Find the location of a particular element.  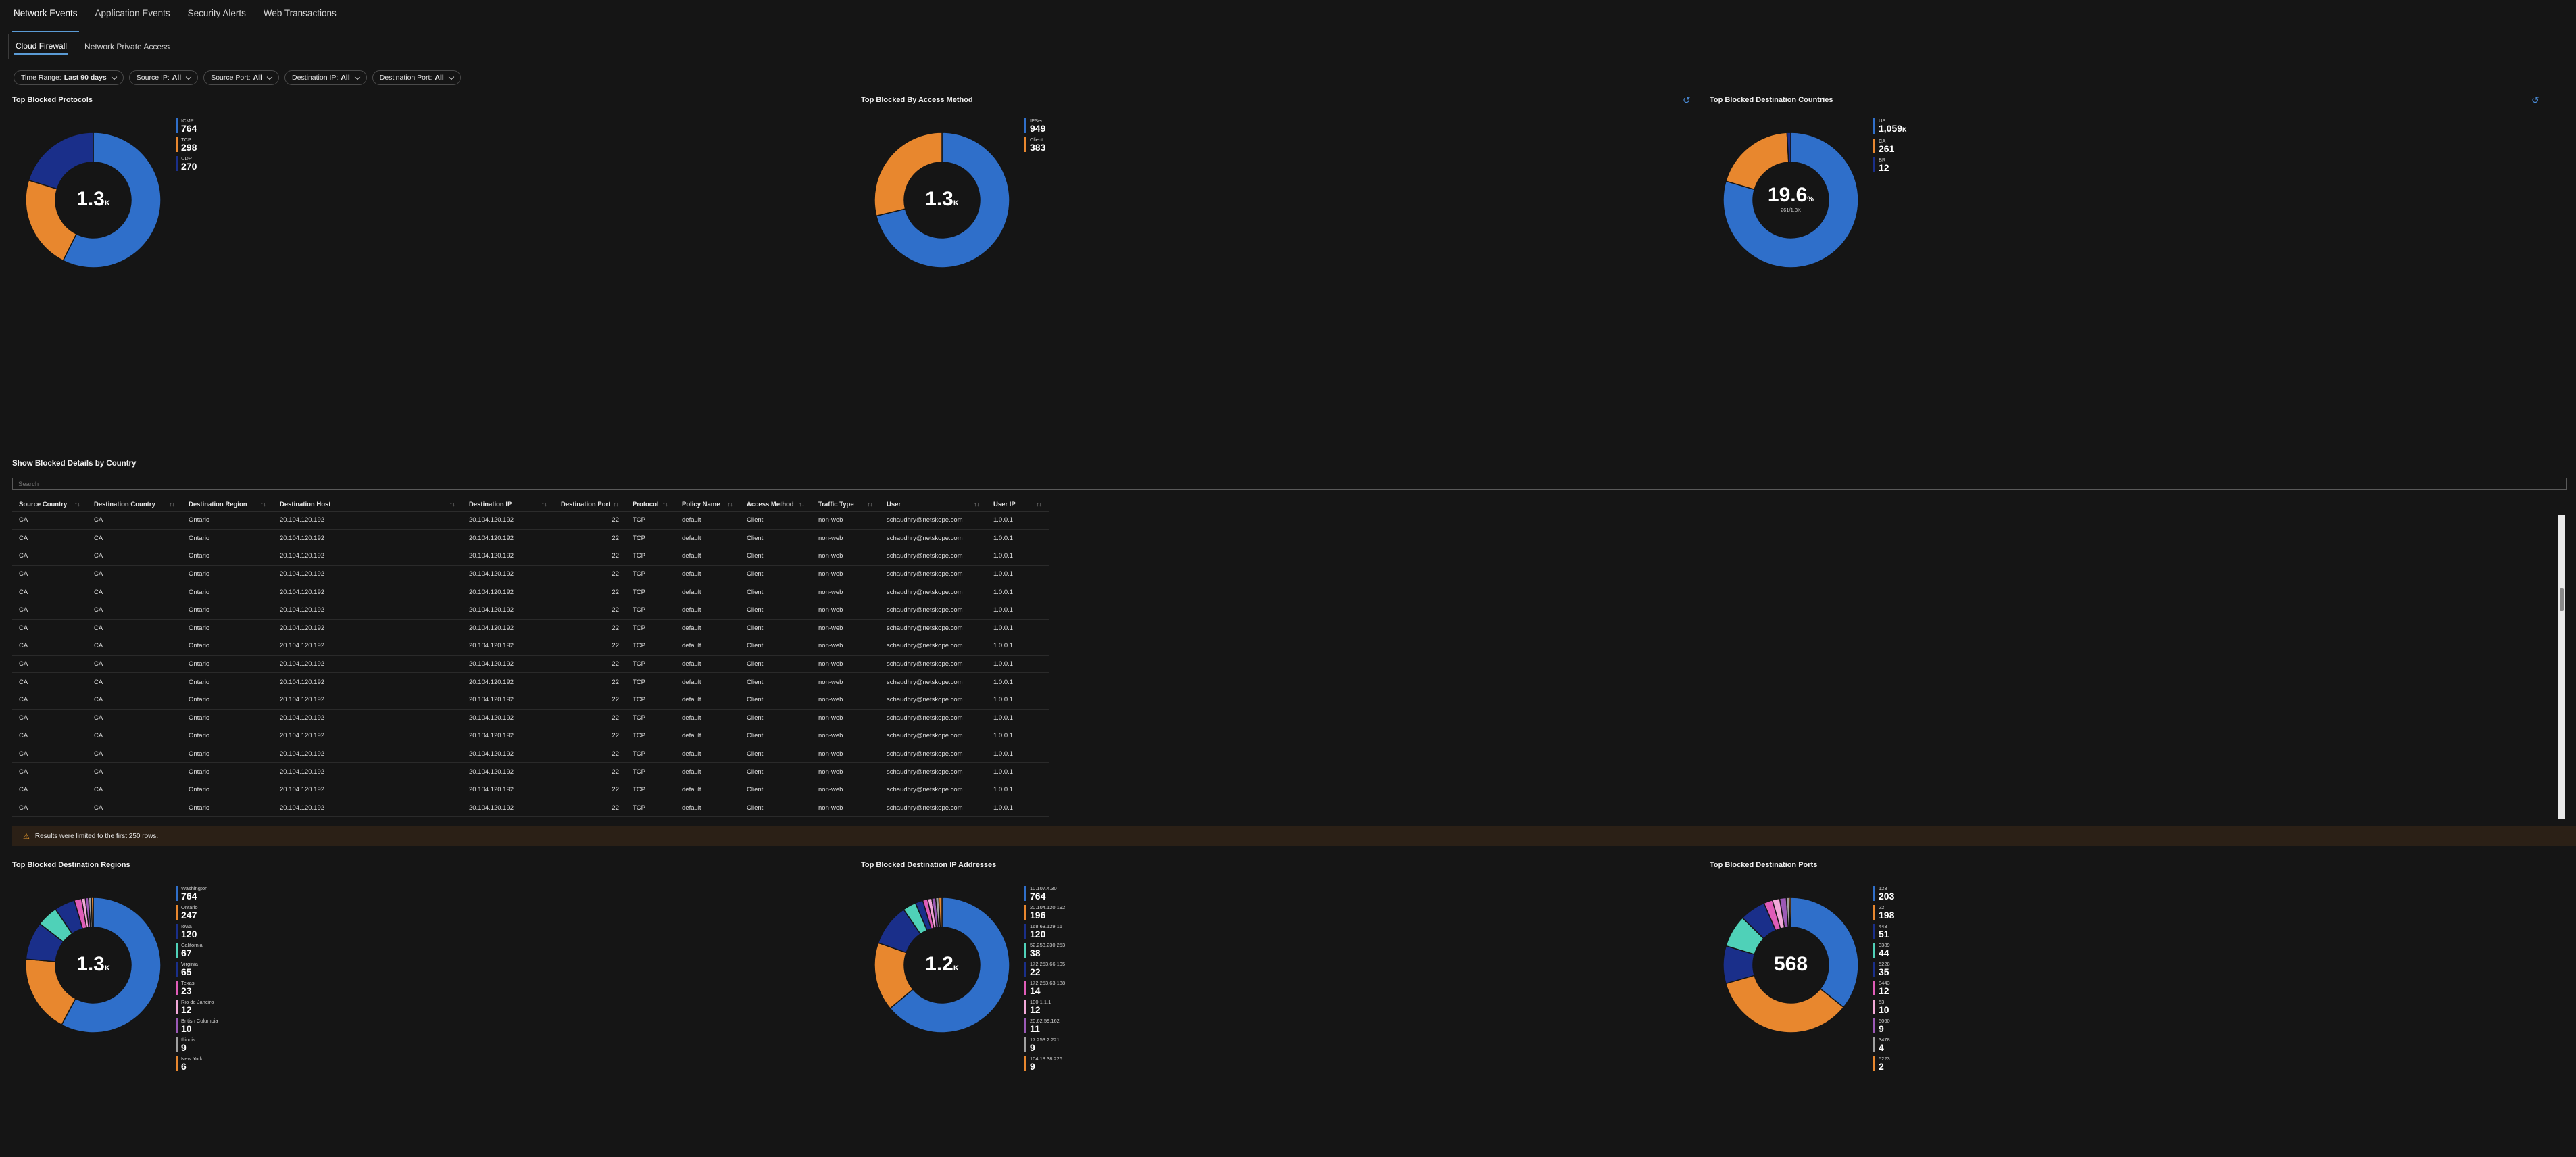

legend-item: BR 12 is located at coordinates (1890, 165).